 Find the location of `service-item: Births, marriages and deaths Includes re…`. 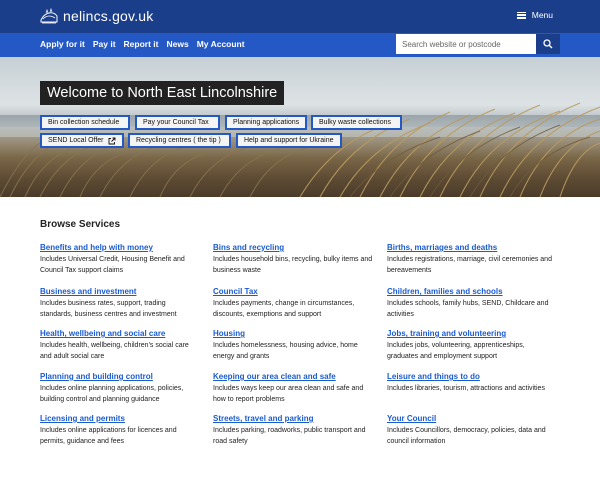

service-item: Births, marriages and deaths Includes re… is located at coordinates (472, 259).